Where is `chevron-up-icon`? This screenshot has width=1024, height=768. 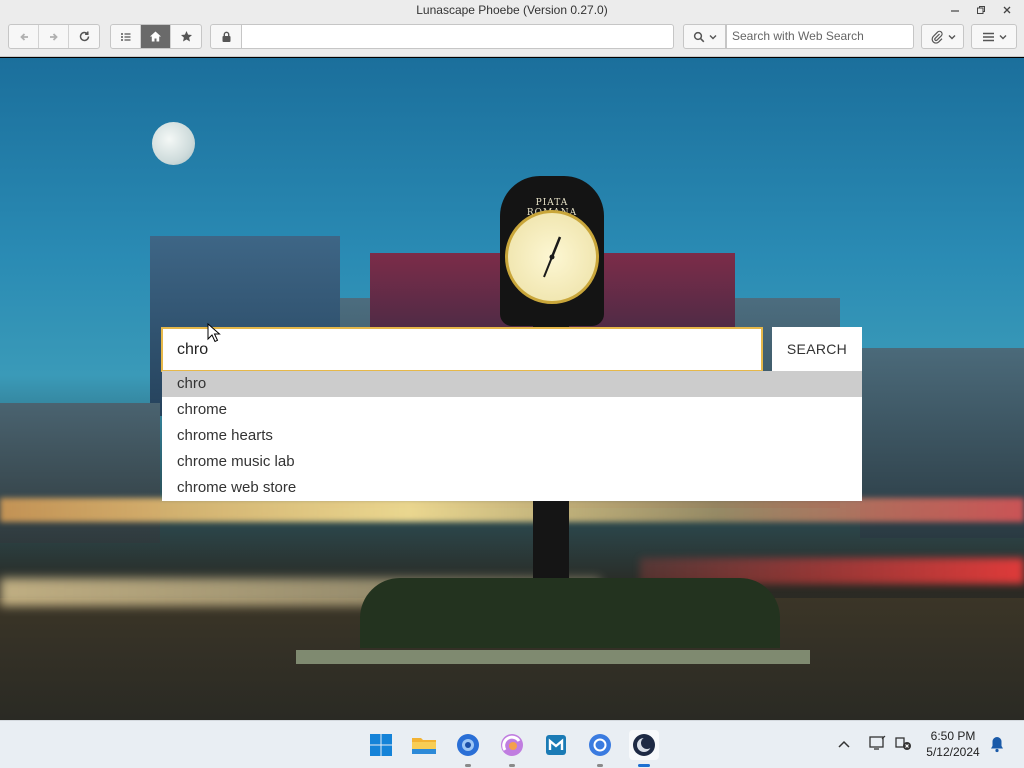 chevron-up-icon is located at coordinates (844, 744).